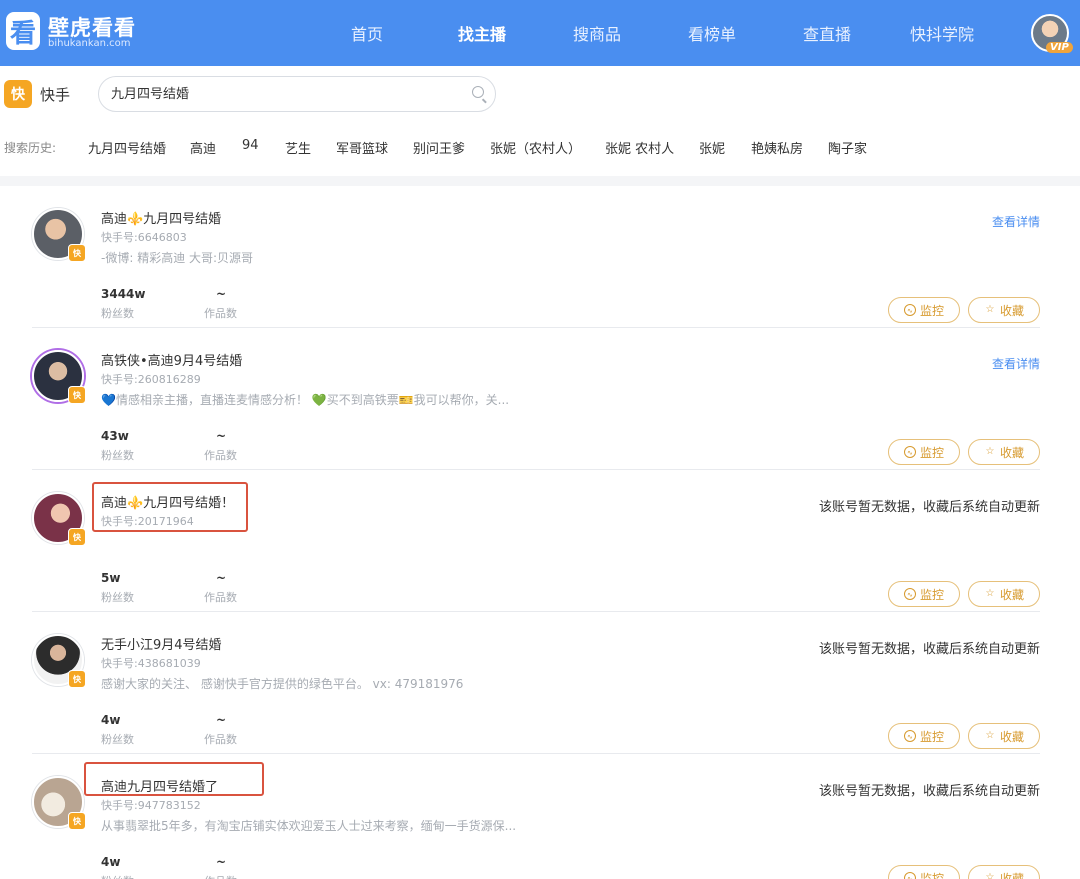 The width and height of the screenshot is (1080, 879). What do you see at coordinates (151, 663) in the screenshot?
I see `anchor-id: 快手号:438681039` at bounding box center [151, 663].